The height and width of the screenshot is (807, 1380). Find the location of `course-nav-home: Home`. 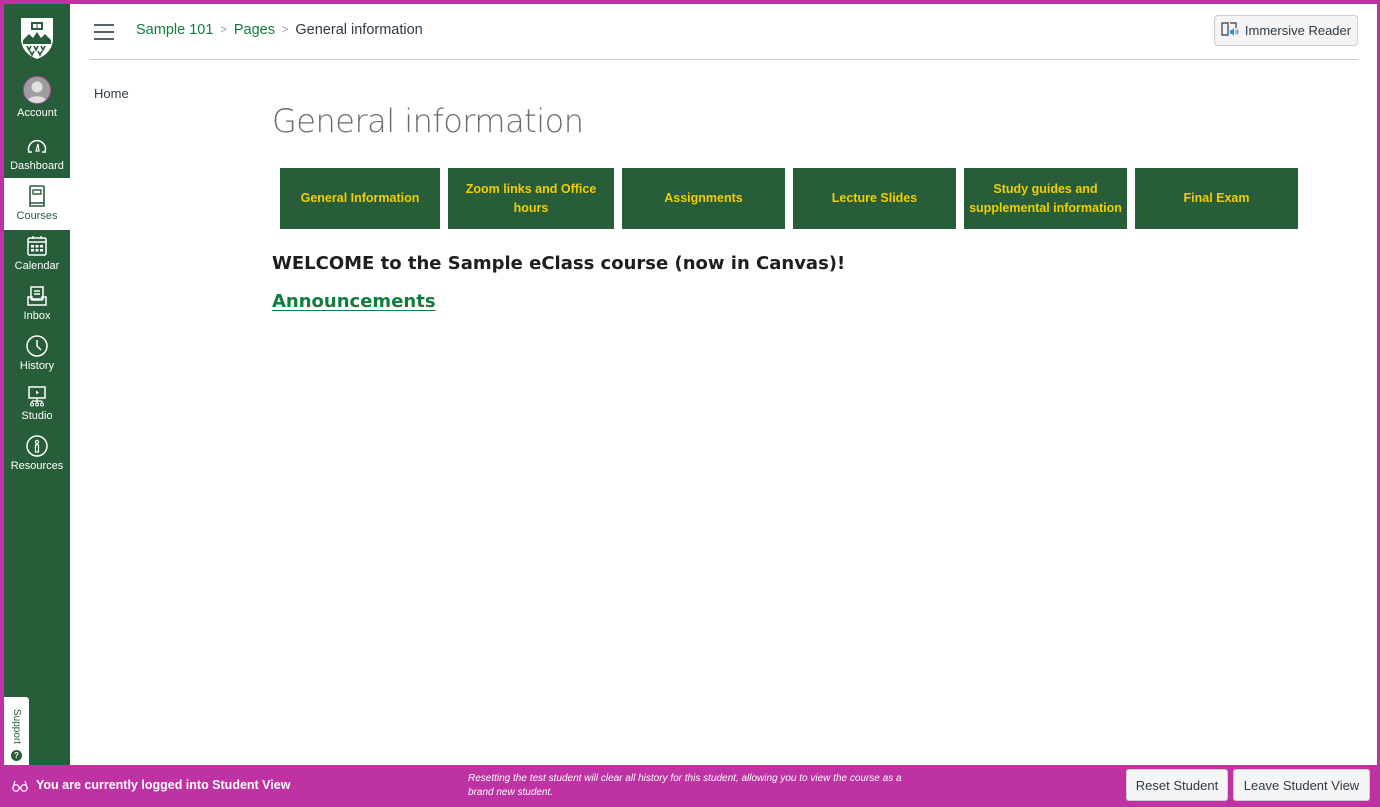

course-nav-home: Home is located at coordinates (111, 93).